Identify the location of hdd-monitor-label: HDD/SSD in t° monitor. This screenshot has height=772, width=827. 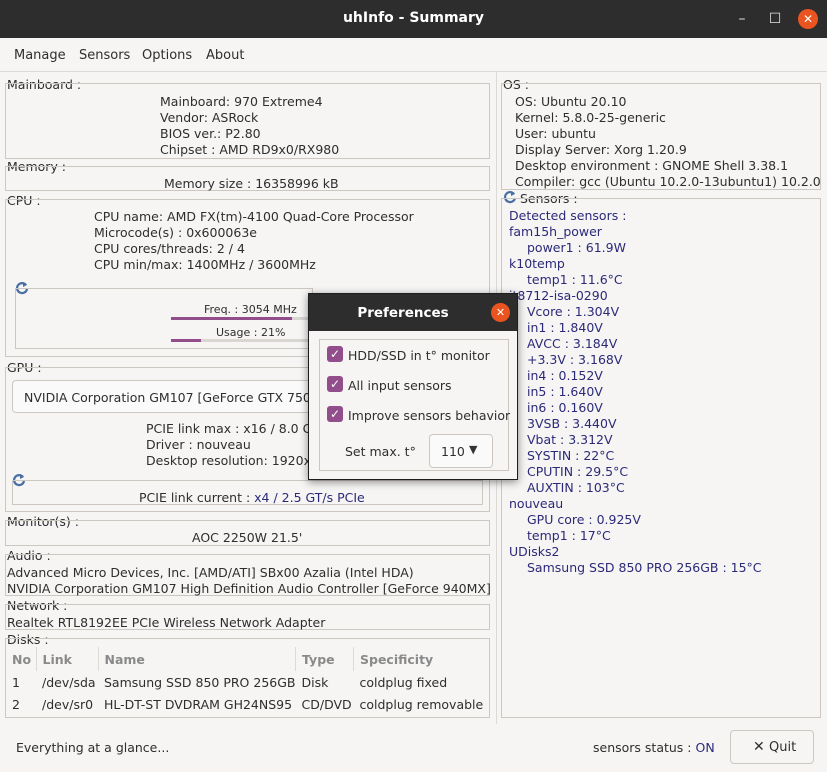
(419, 355).